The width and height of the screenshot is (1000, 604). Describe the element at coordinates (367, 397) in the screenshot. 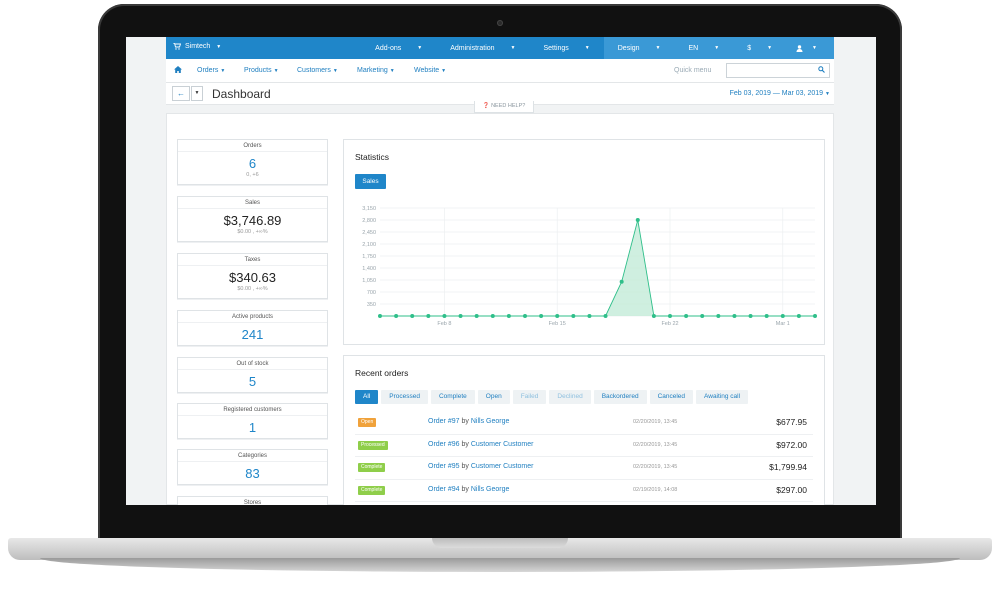

I see `order-tab: All` at that location.